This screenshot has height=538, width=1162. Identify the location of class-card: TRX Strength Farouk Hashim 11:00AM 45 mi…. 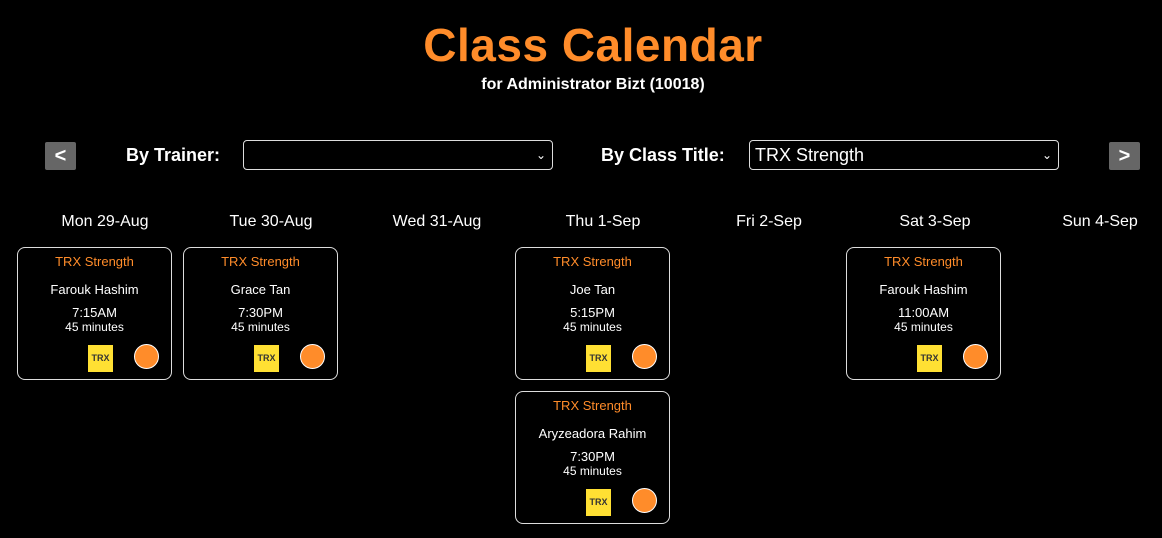
(923, 313).